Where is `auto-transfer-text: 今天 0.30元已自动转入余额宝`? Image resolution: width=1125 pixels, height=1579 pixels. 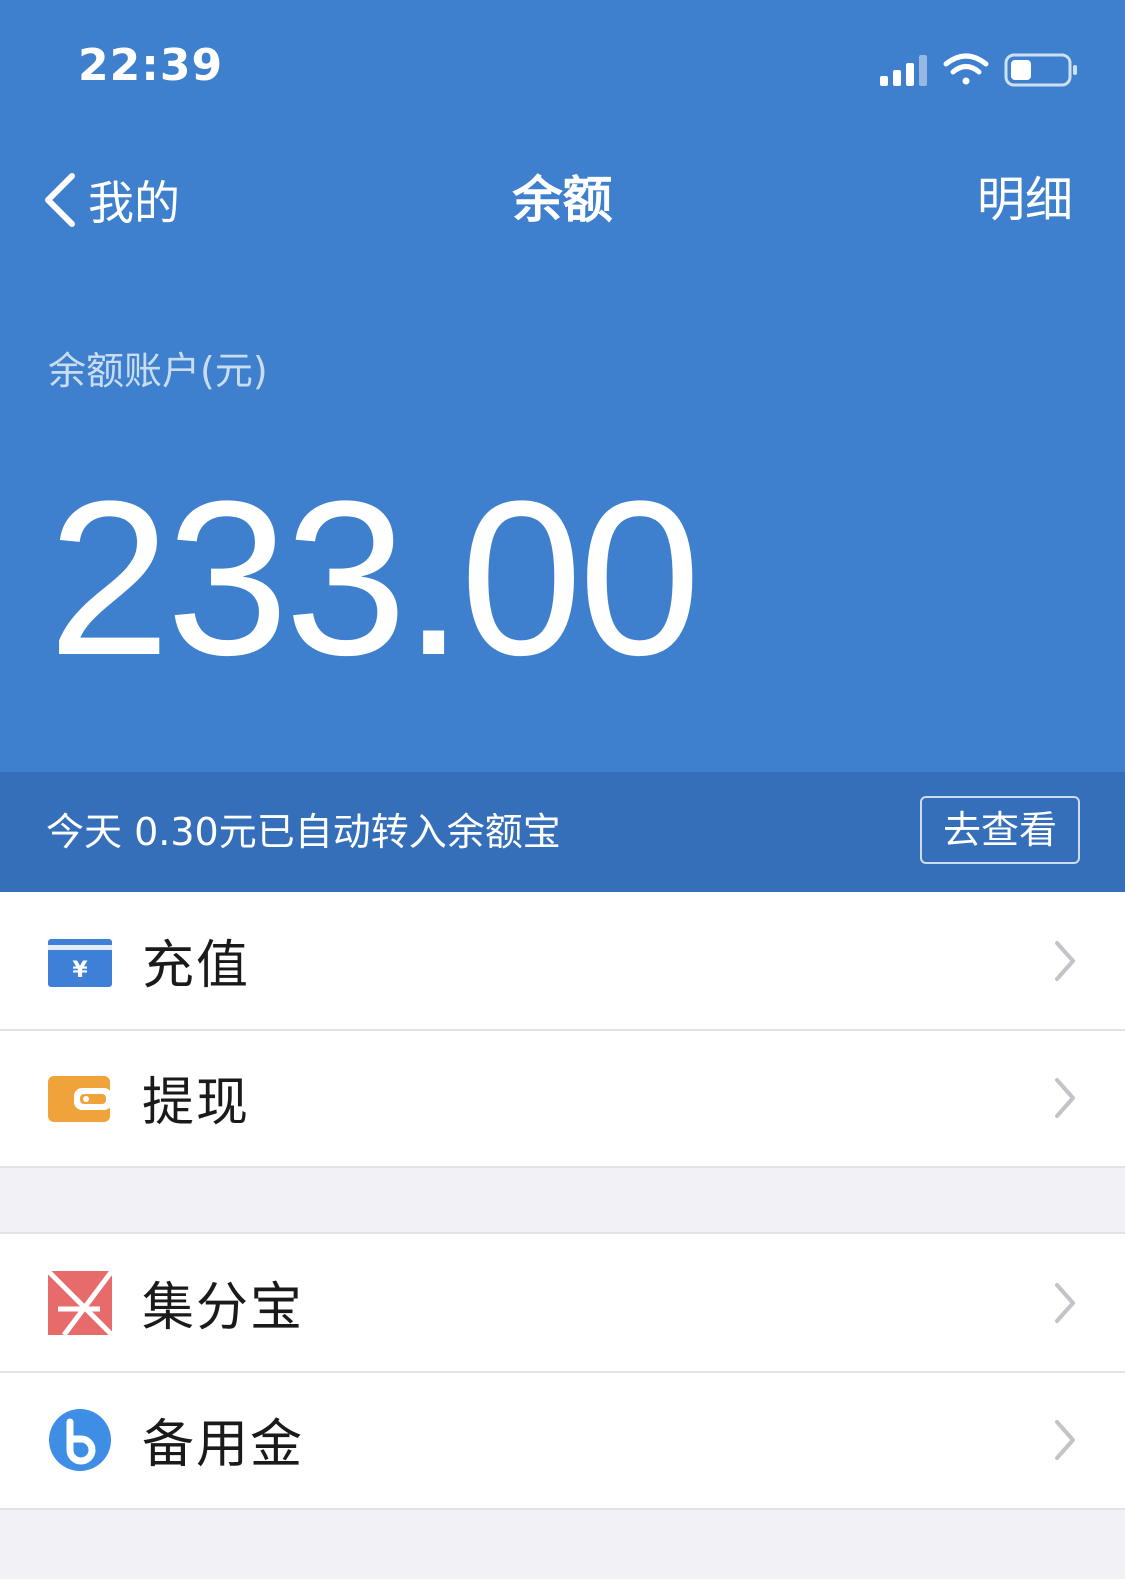
auto-transfer-text: 今天 0.30元已自动转入余额宝 is located at coordinates (303, 832).